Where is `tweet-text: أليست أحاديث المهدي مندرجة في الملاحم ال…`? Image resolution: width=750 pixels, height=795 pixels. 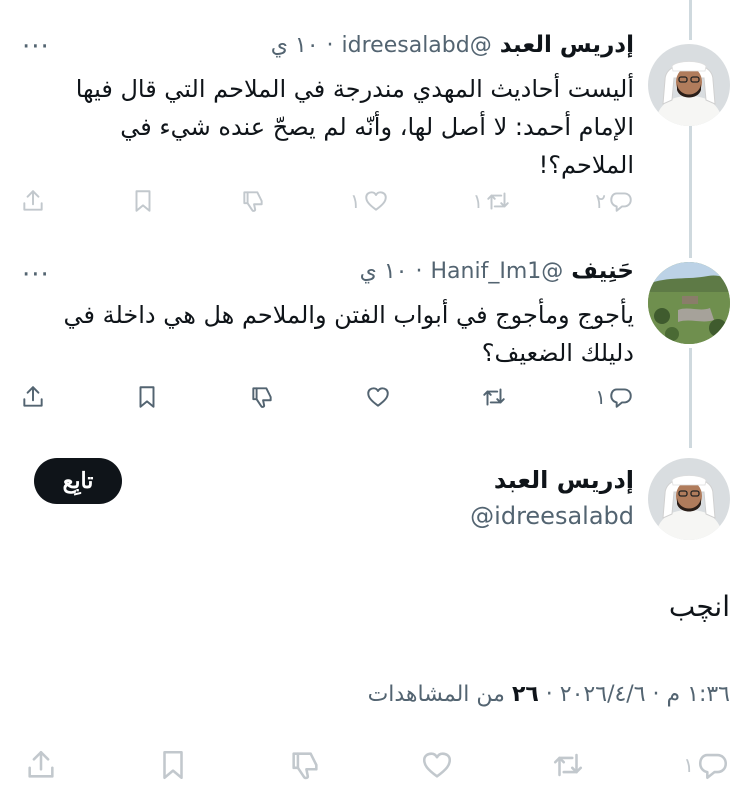 tweet-text: أليست أحاديث المهدي مندرجة في الملاحم ال… is located at coordinates (354, 127).